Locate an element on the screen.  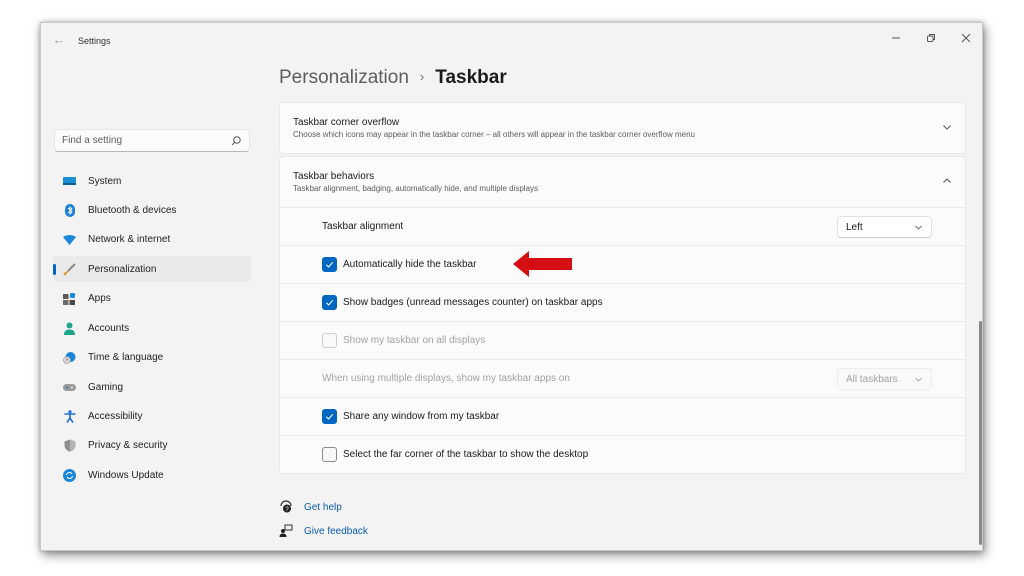
close-button is located at coordinates (965, 38).